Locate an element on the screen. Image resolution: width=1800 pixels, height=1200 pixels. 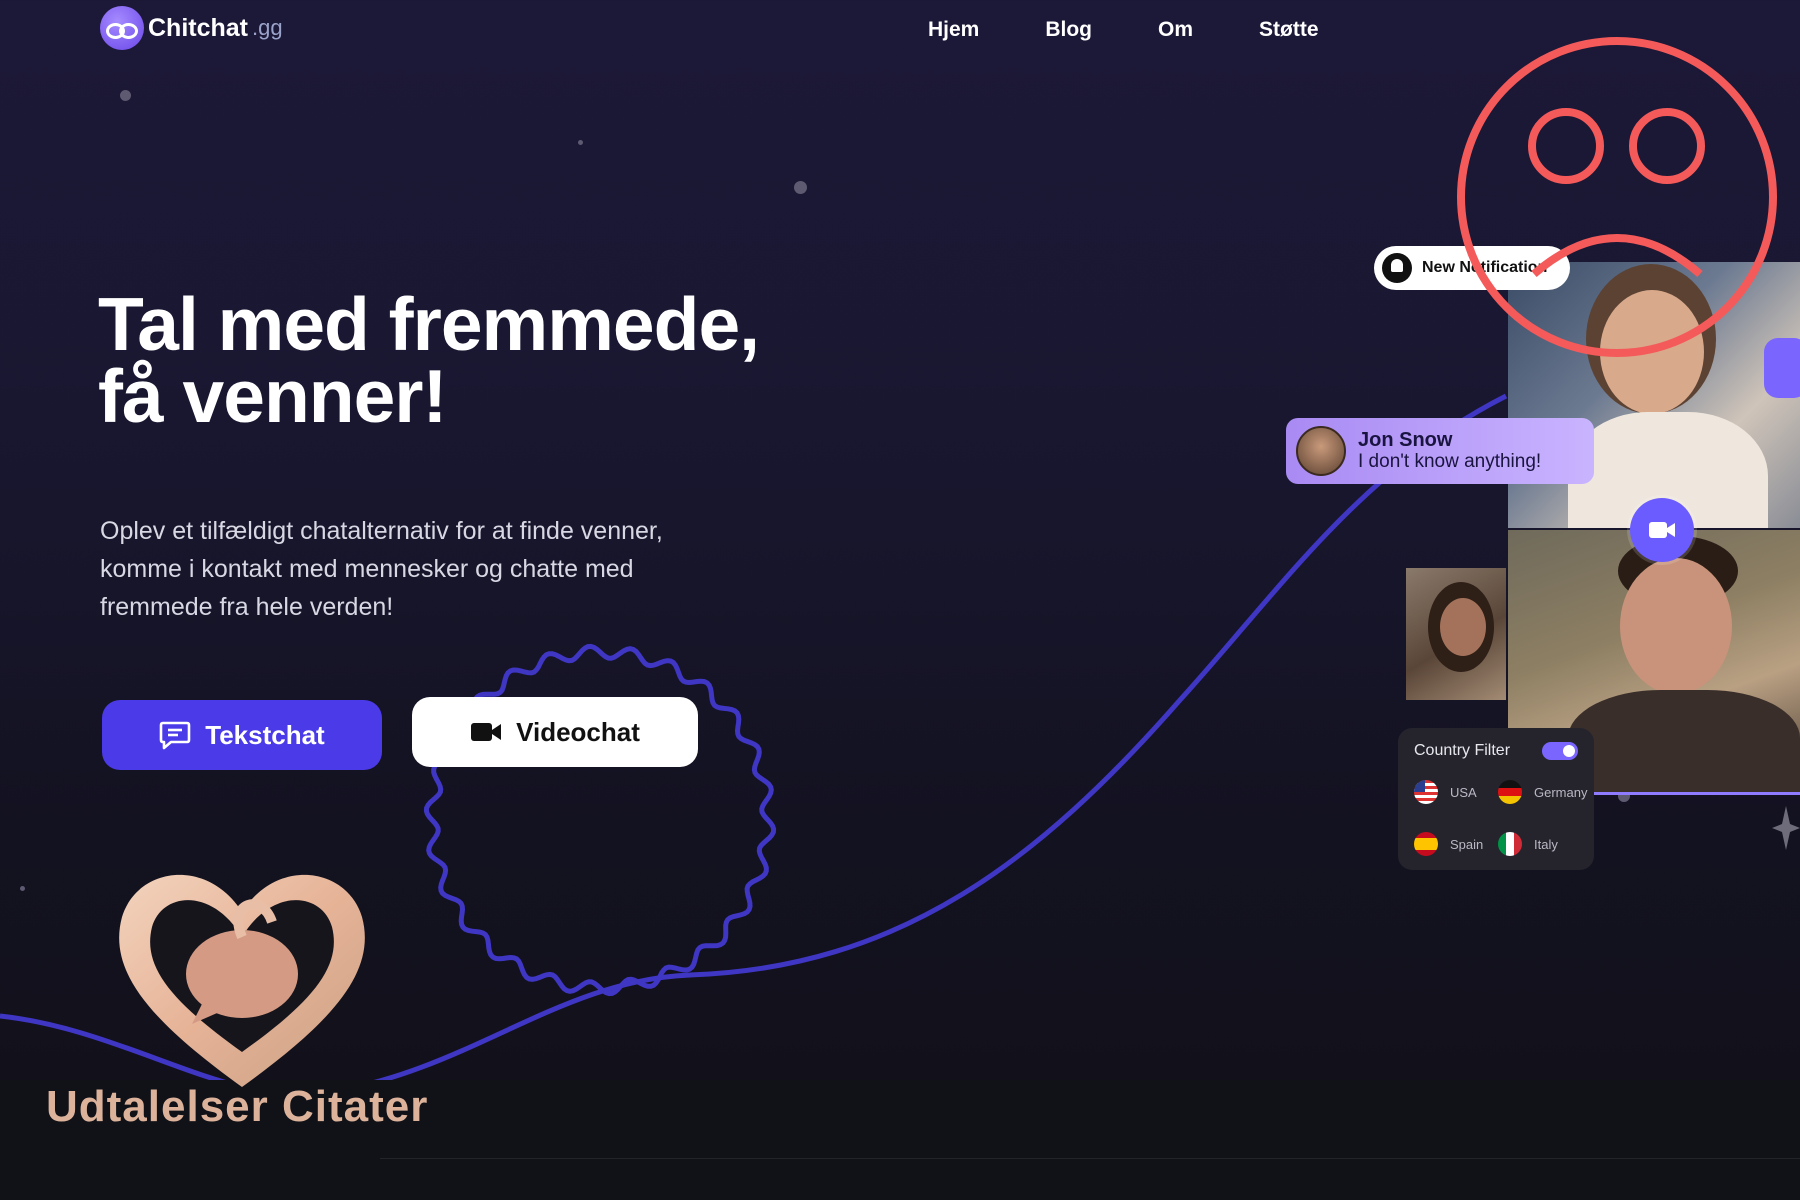
main-nav: Hjem Blog Om Støtte is located at coordinates (1123, 30).